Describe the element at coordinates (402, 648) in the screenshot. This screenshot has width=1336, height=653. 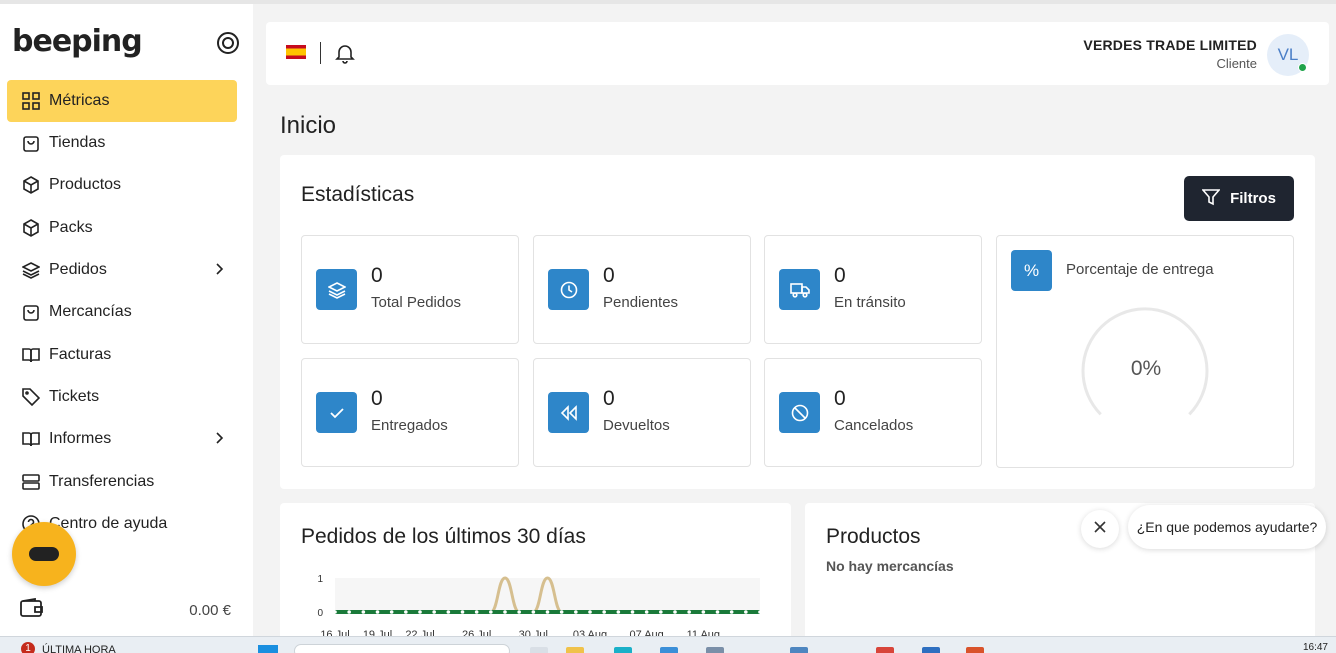
I see `taskbar-search` at that location.